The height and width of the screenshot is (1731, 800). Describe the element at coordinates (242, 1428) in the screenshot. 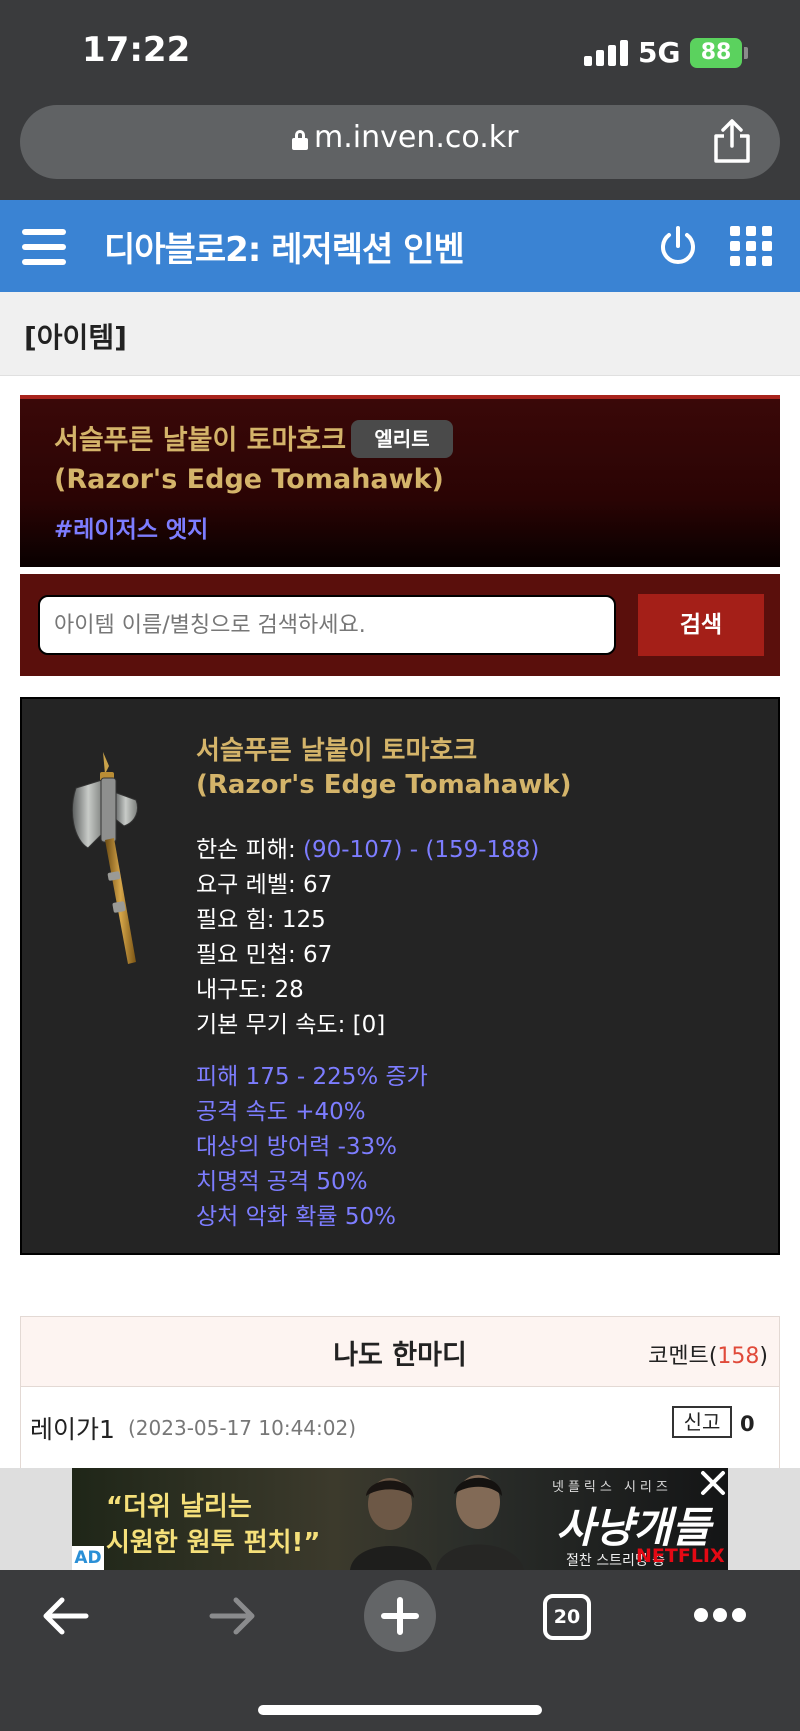

I see `comment-date: (2023-05-17 10:44:02)` at that location.